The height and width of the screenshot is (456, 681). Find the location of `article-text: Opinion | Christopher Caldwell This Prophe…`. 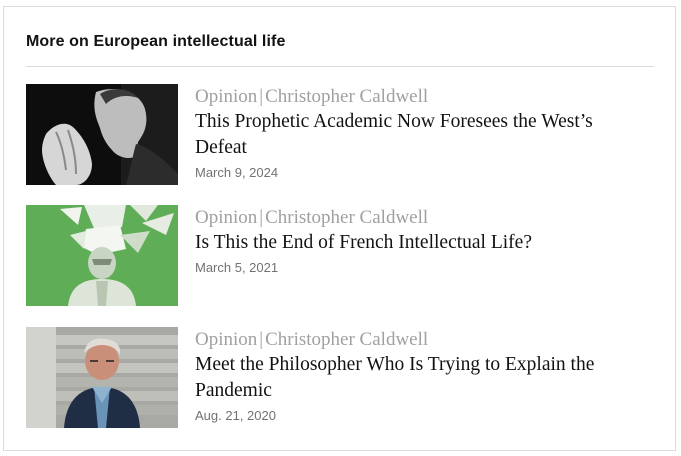

article-text: Opinion | Christopher Caldwell This Prophe… is located at coordinates (415, 132).